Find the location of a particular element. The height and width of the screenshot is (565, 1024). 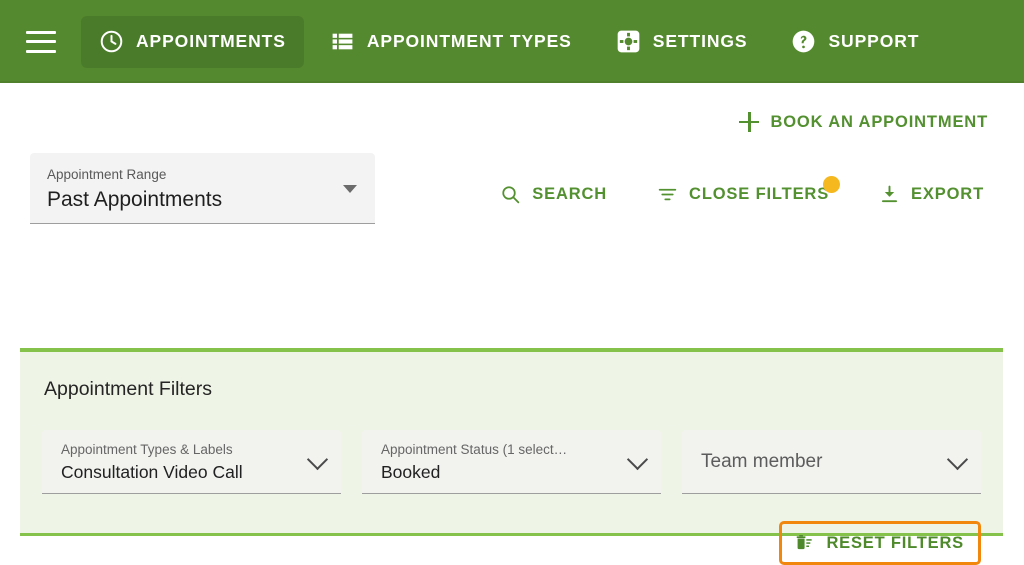

filter-label: Appointment Types & Labels is located at coordinates (147, 449).